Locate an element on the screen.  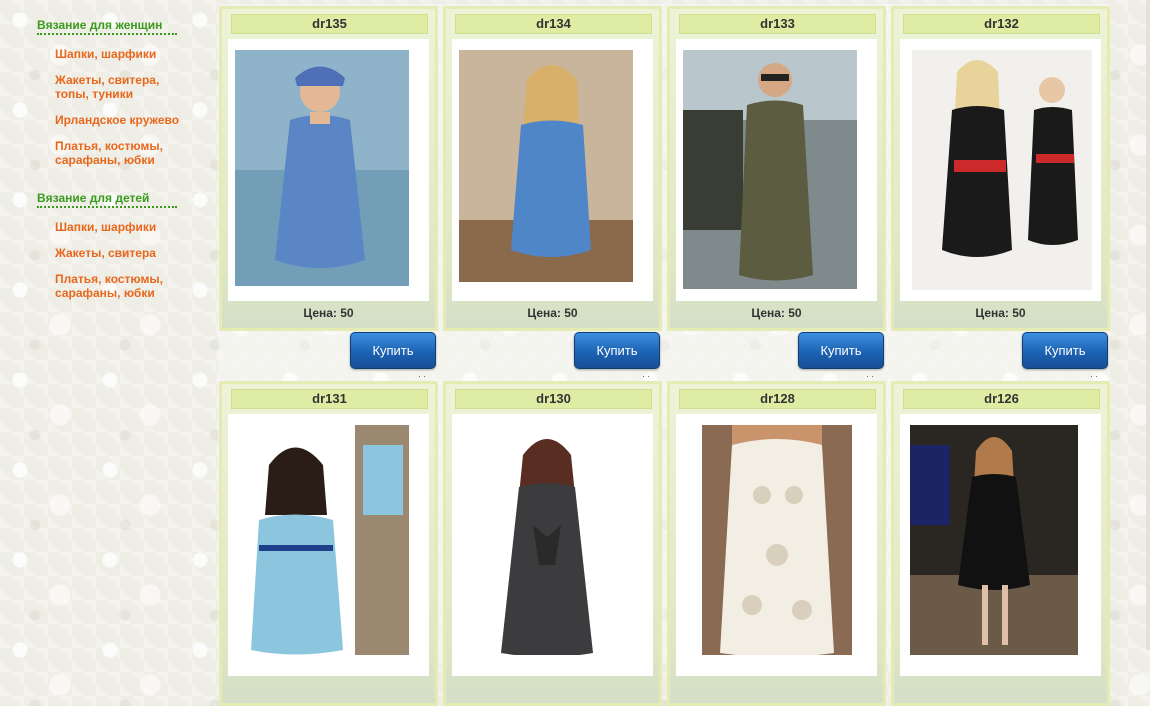
sidebar-item-kids-jackets: Жакеты, свитера is located at coordinates (117, 253).